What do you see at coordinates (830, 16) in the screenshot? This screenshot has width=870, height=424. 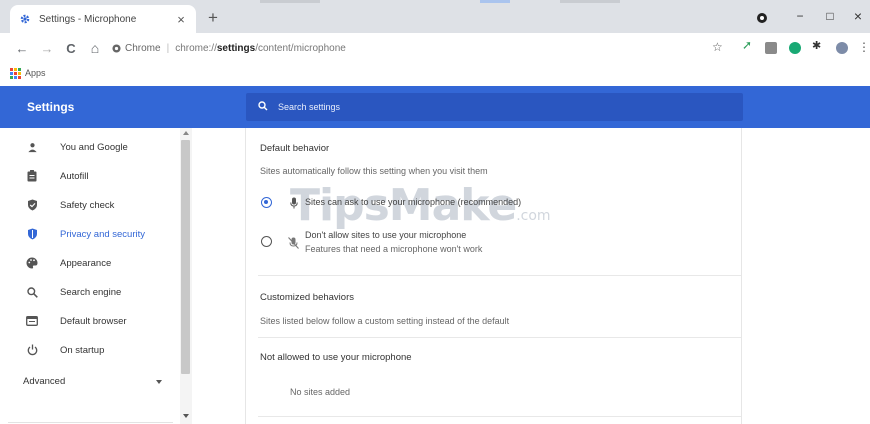 I see `maximize-button: □` at bounding box center [830, 16].